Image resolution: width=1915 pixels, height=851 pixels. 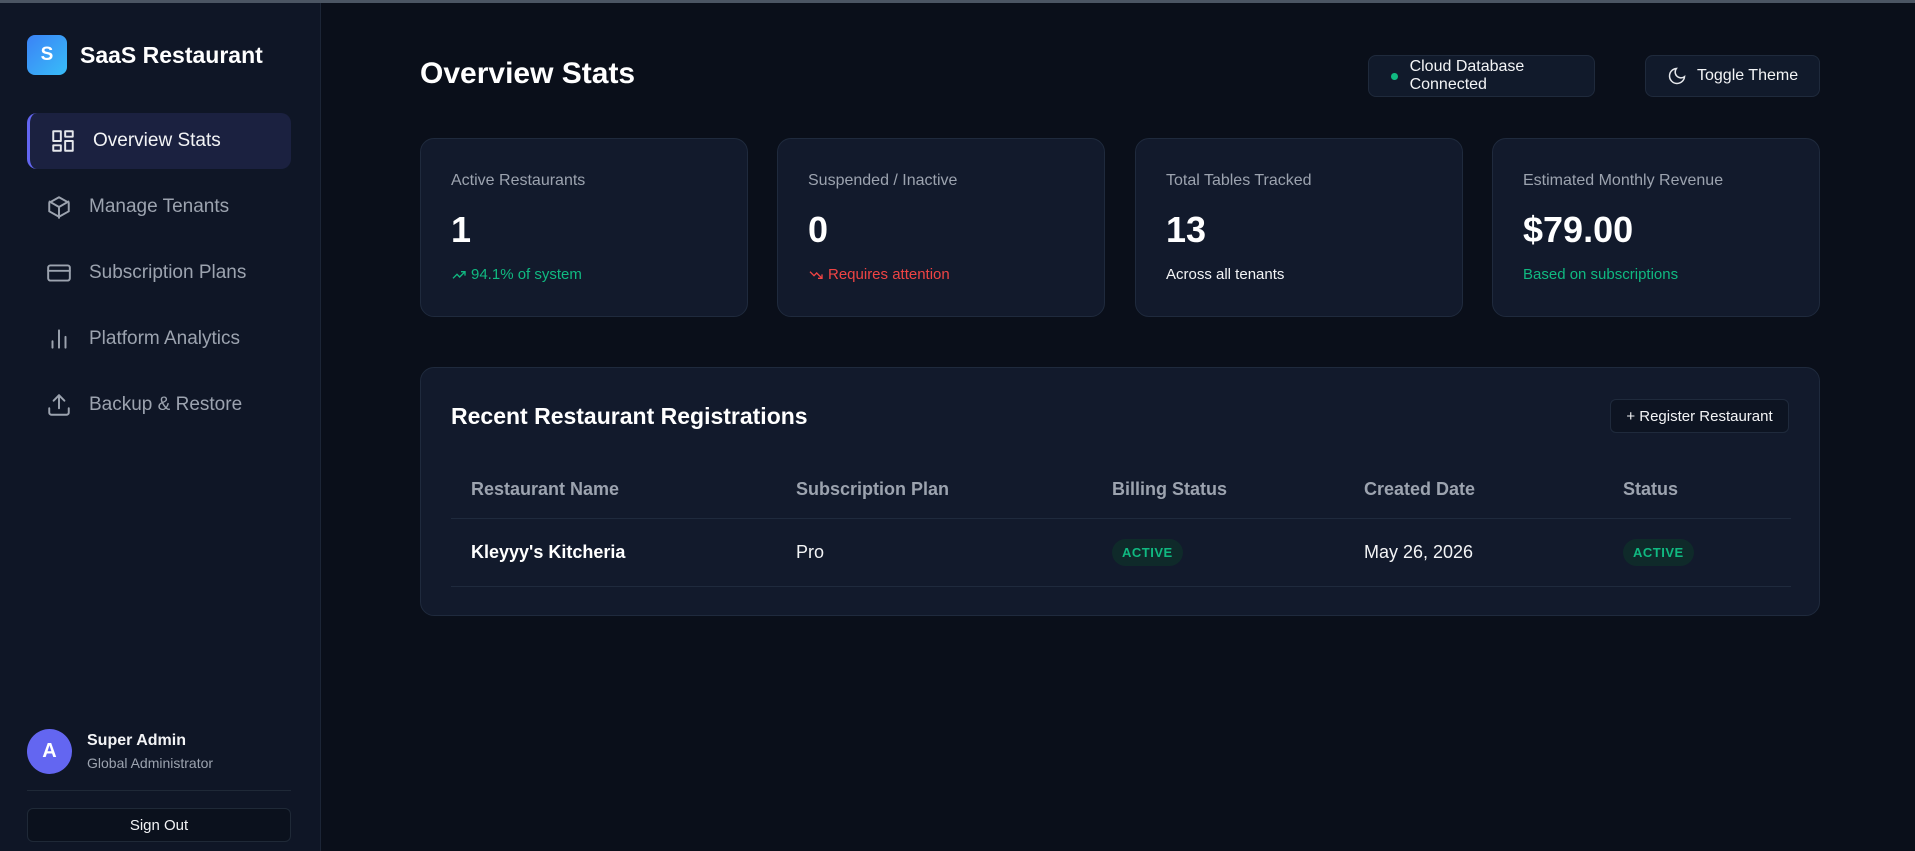 What do you see at coordinates (1677, 76) in the screenshot?
I see `moon-icon` at bounding box center [1677, 76].